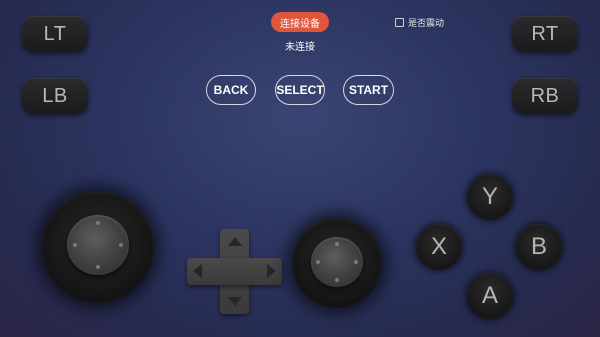 This screenshot has height=337, width=600. What do you see at coordinates (55, 96) in the screenshot?
I see `lb-button: LB` at bounding box center [55, 96].